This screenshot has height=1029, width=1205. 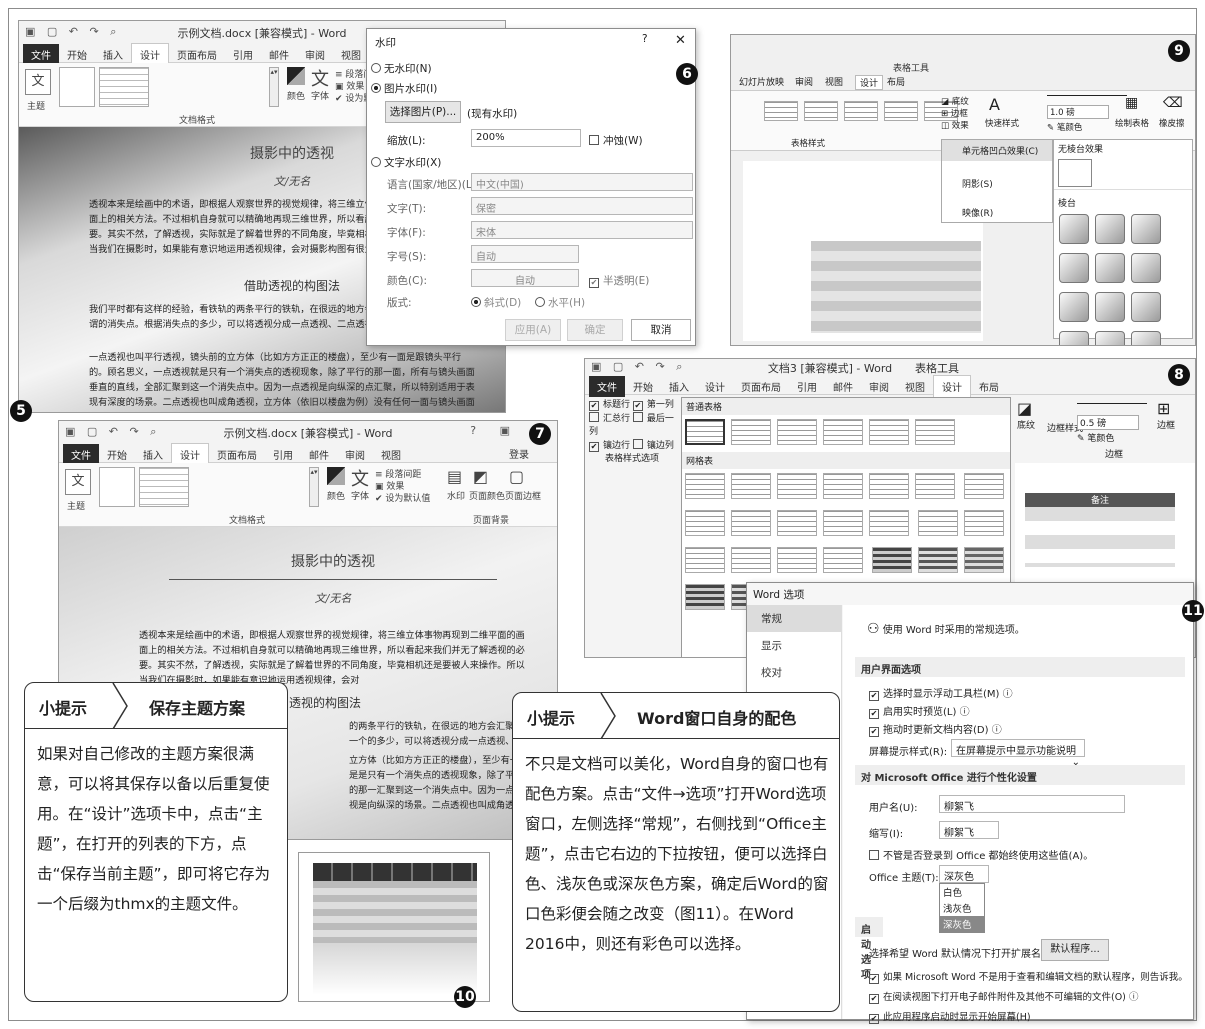 What do you see at coordinates (336, 476) in the screenshot?
I see `colors-icon` at bounding box center [336, 476].